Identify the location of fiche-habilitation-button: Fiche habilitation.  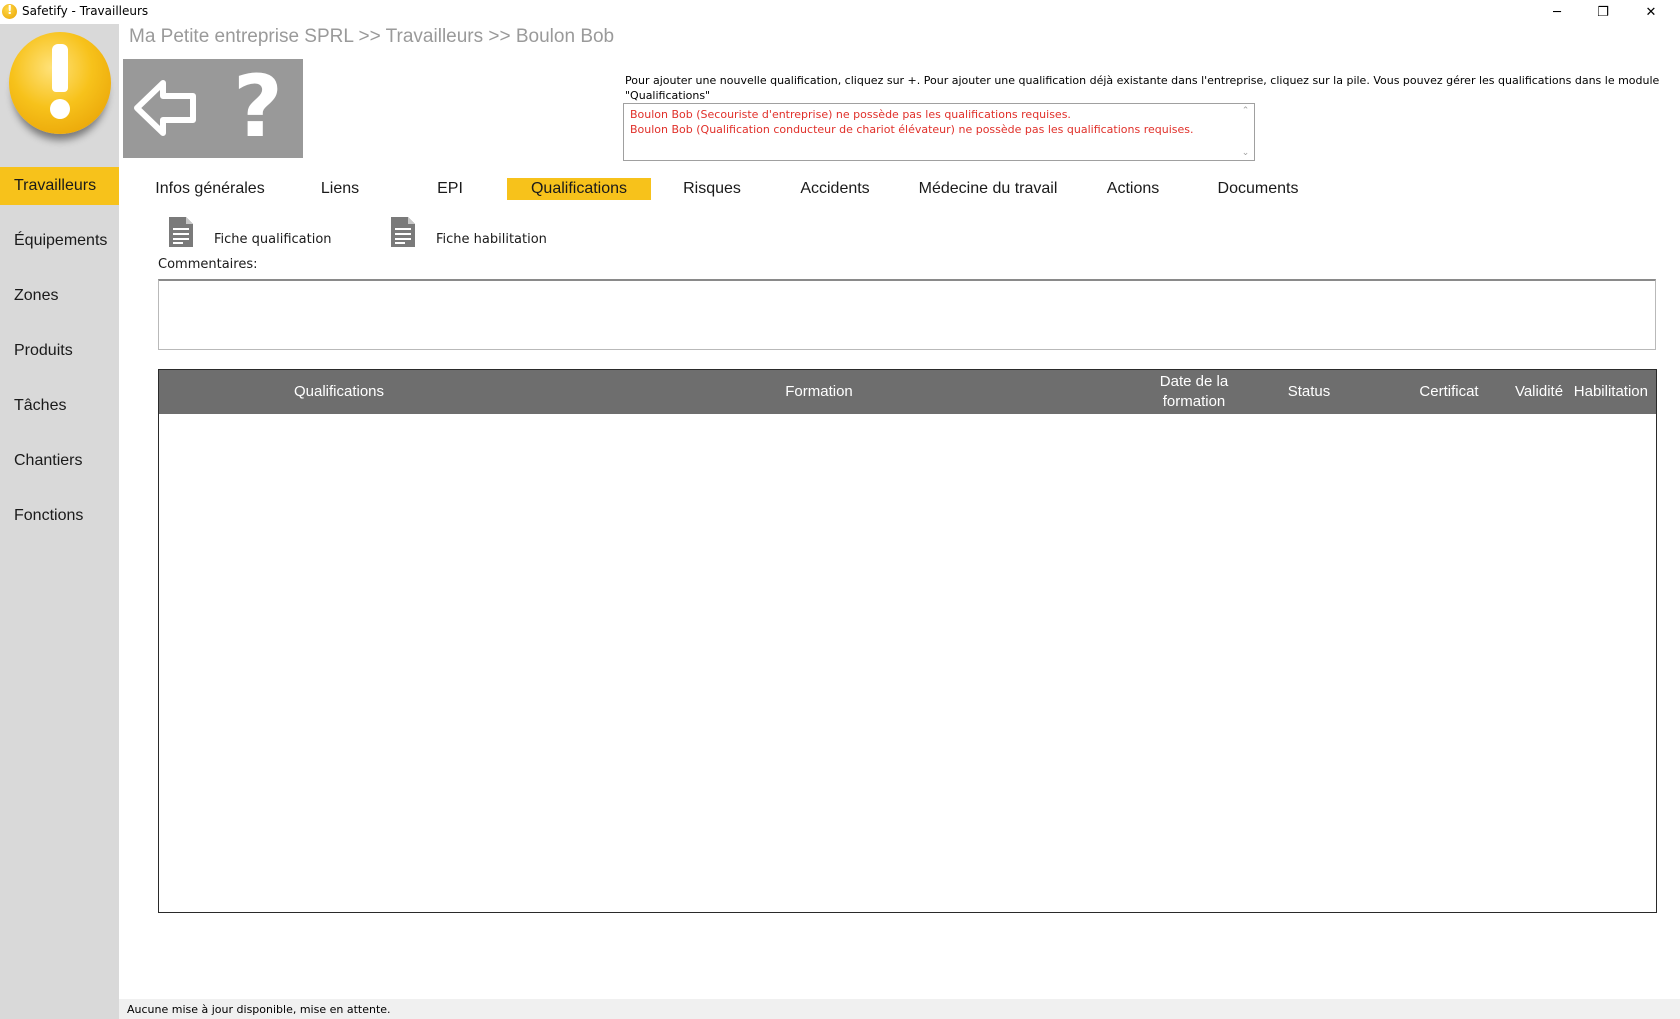
(468, 228).